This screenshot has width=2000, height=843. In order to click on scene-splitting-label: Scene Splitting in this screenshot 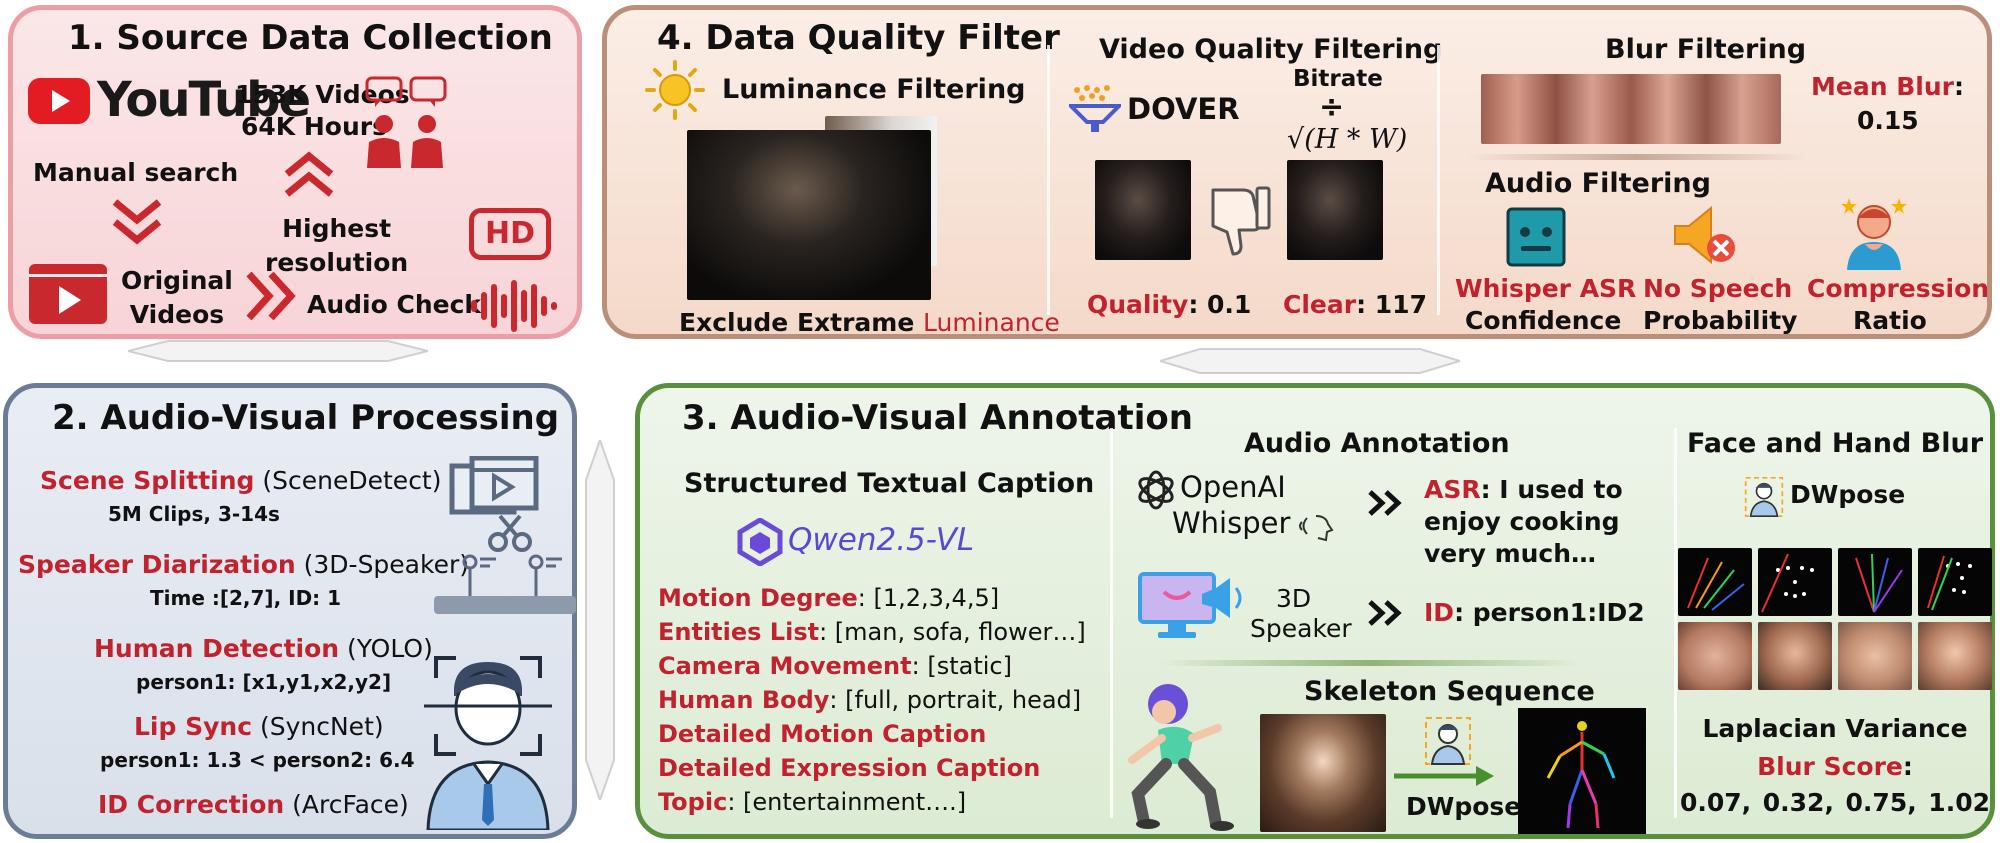, I will do `click(147, 480)`.